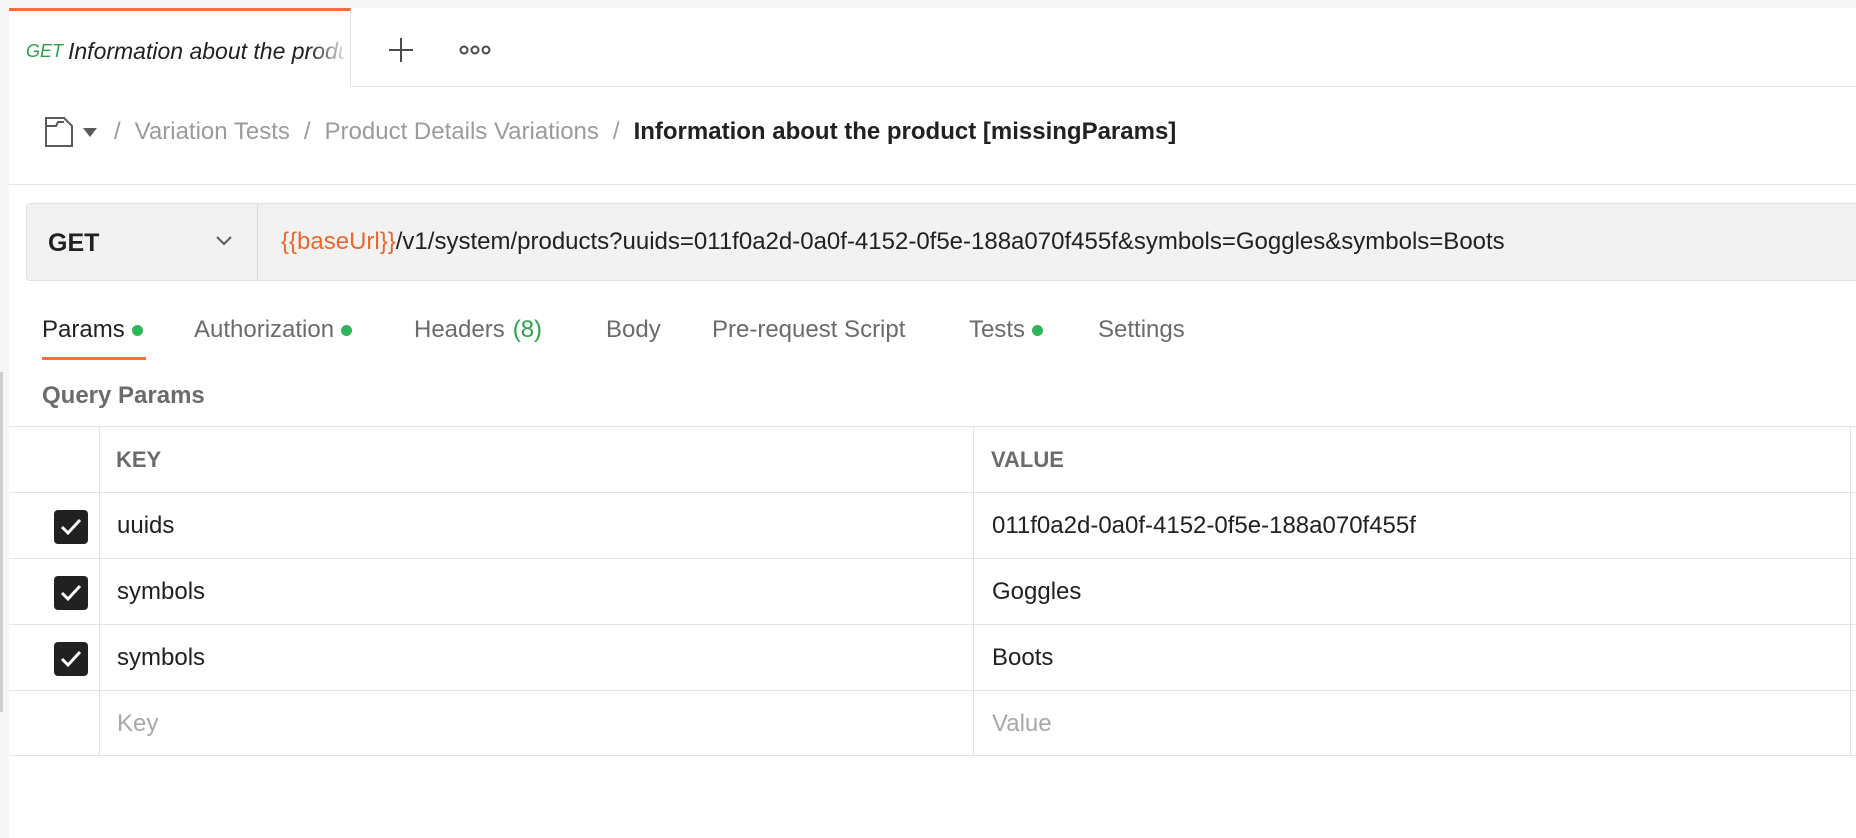  Describe the element at coordinates (932, 184) in the screenshot. I see `header-divider` at that location.